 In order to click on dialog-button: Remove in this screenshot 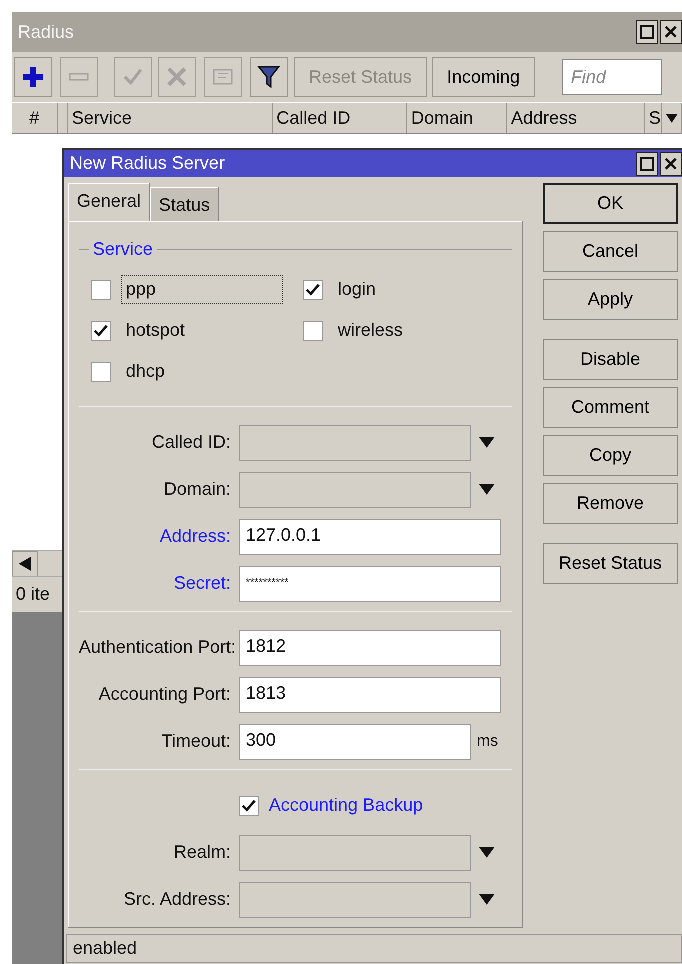, I will do `click(610, 503)`.